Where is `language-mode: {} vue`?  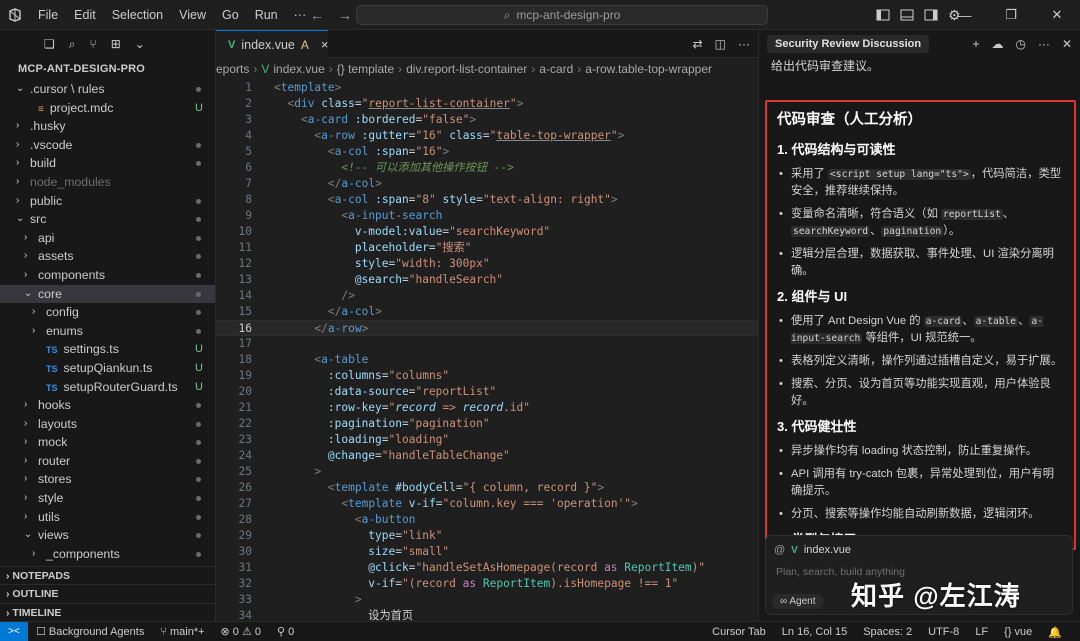
language-mode: {} vue is located at coordinates (1018, 632).